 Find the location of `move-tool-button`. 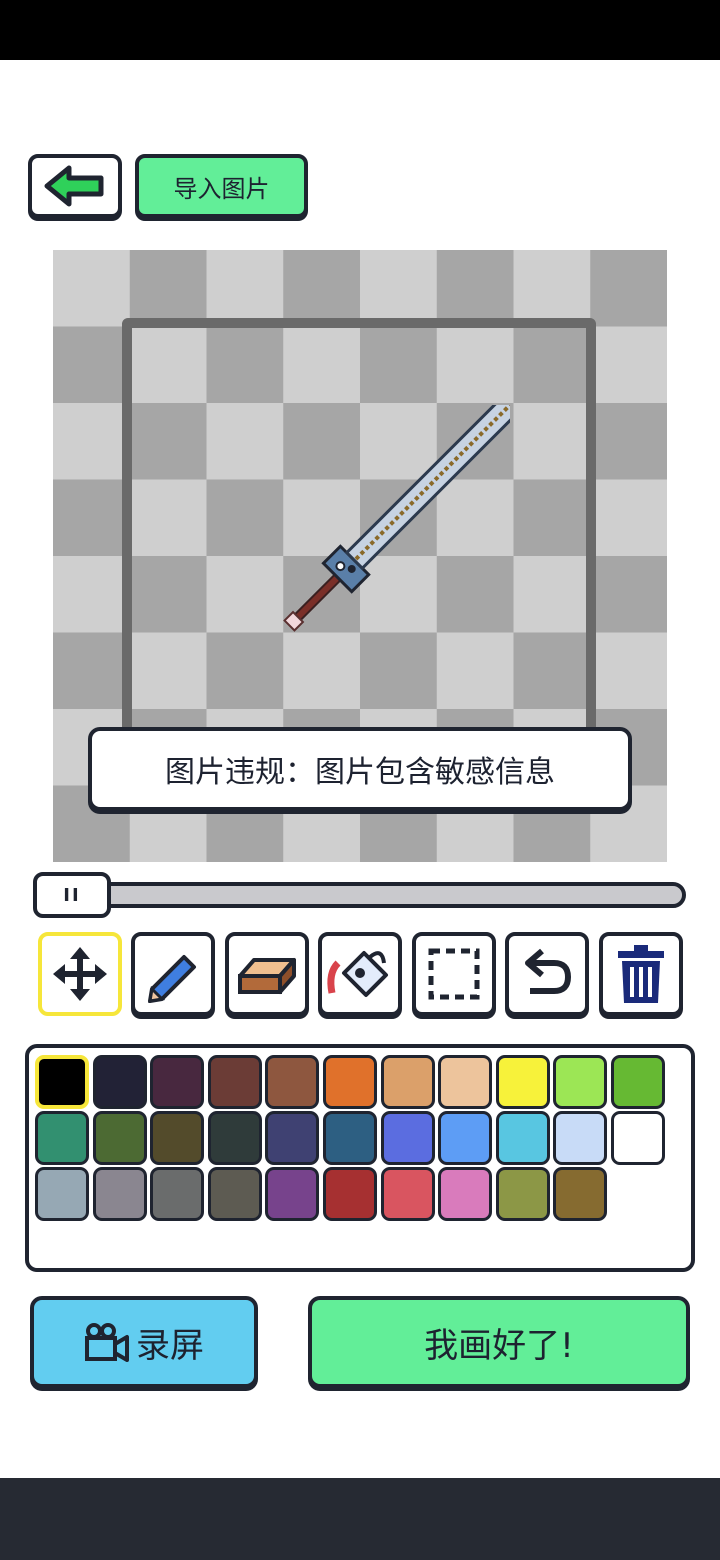

move-tool-button is located at coordinates (80, 974).